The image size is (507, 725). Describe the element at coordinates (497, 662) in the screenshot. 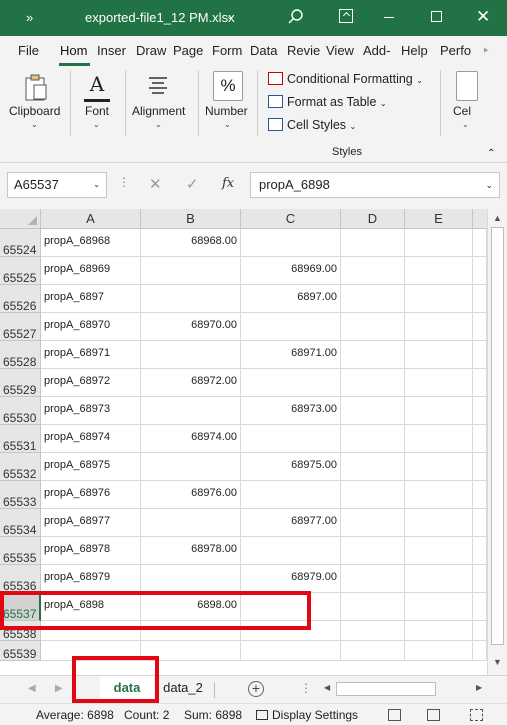

I see `scroll-down-icon: ▼` at that location.